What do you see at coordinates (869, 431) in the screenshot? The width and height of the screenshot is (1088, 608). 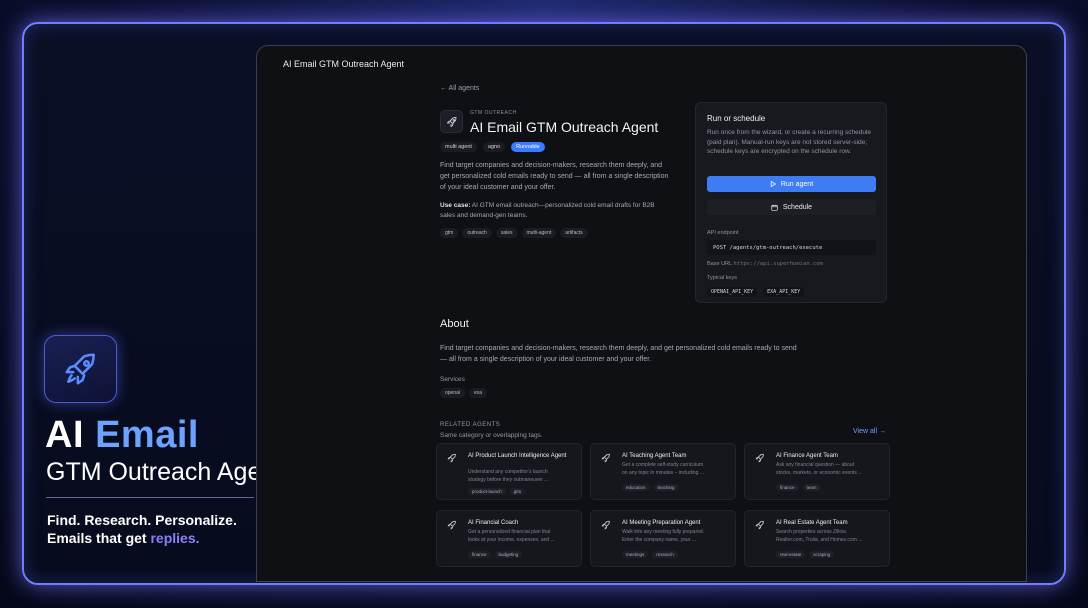 I see `view-all-link: View all →` at bounding box center [869, 431].